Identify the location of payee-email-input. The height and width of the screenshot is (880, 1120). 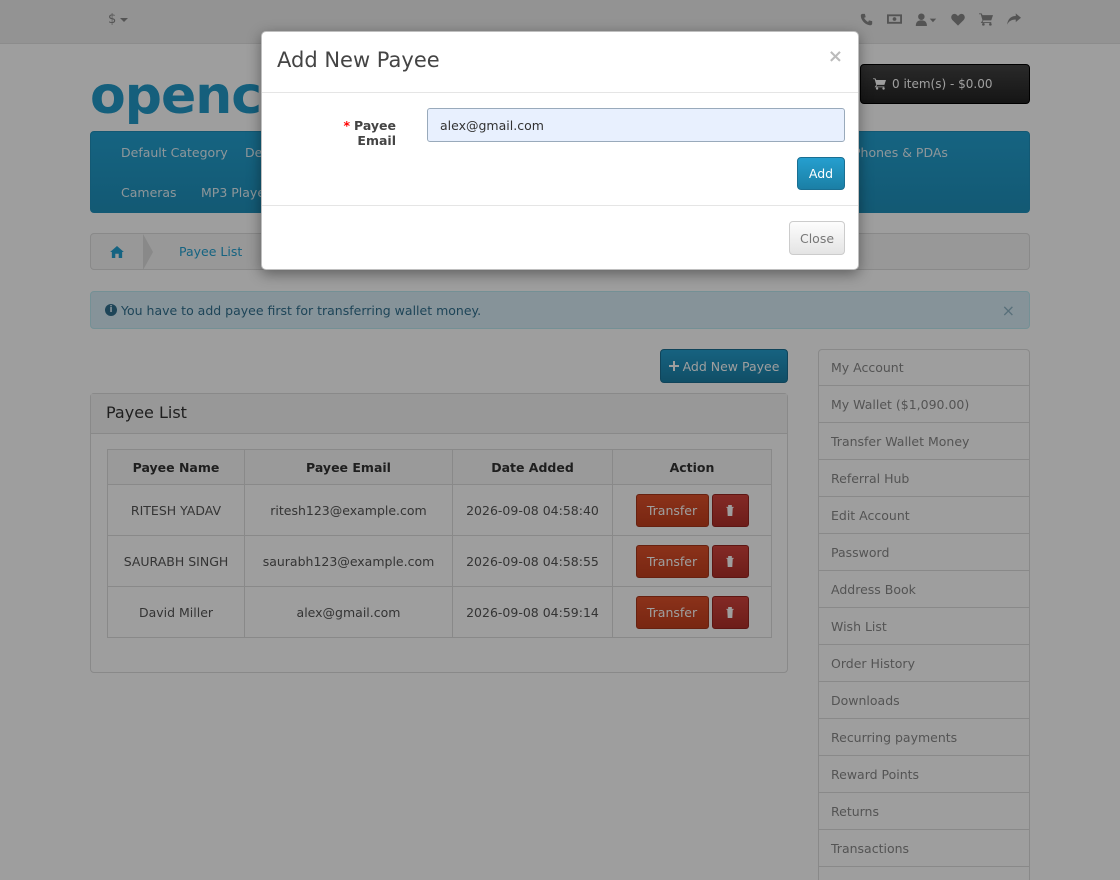
(636, 125).